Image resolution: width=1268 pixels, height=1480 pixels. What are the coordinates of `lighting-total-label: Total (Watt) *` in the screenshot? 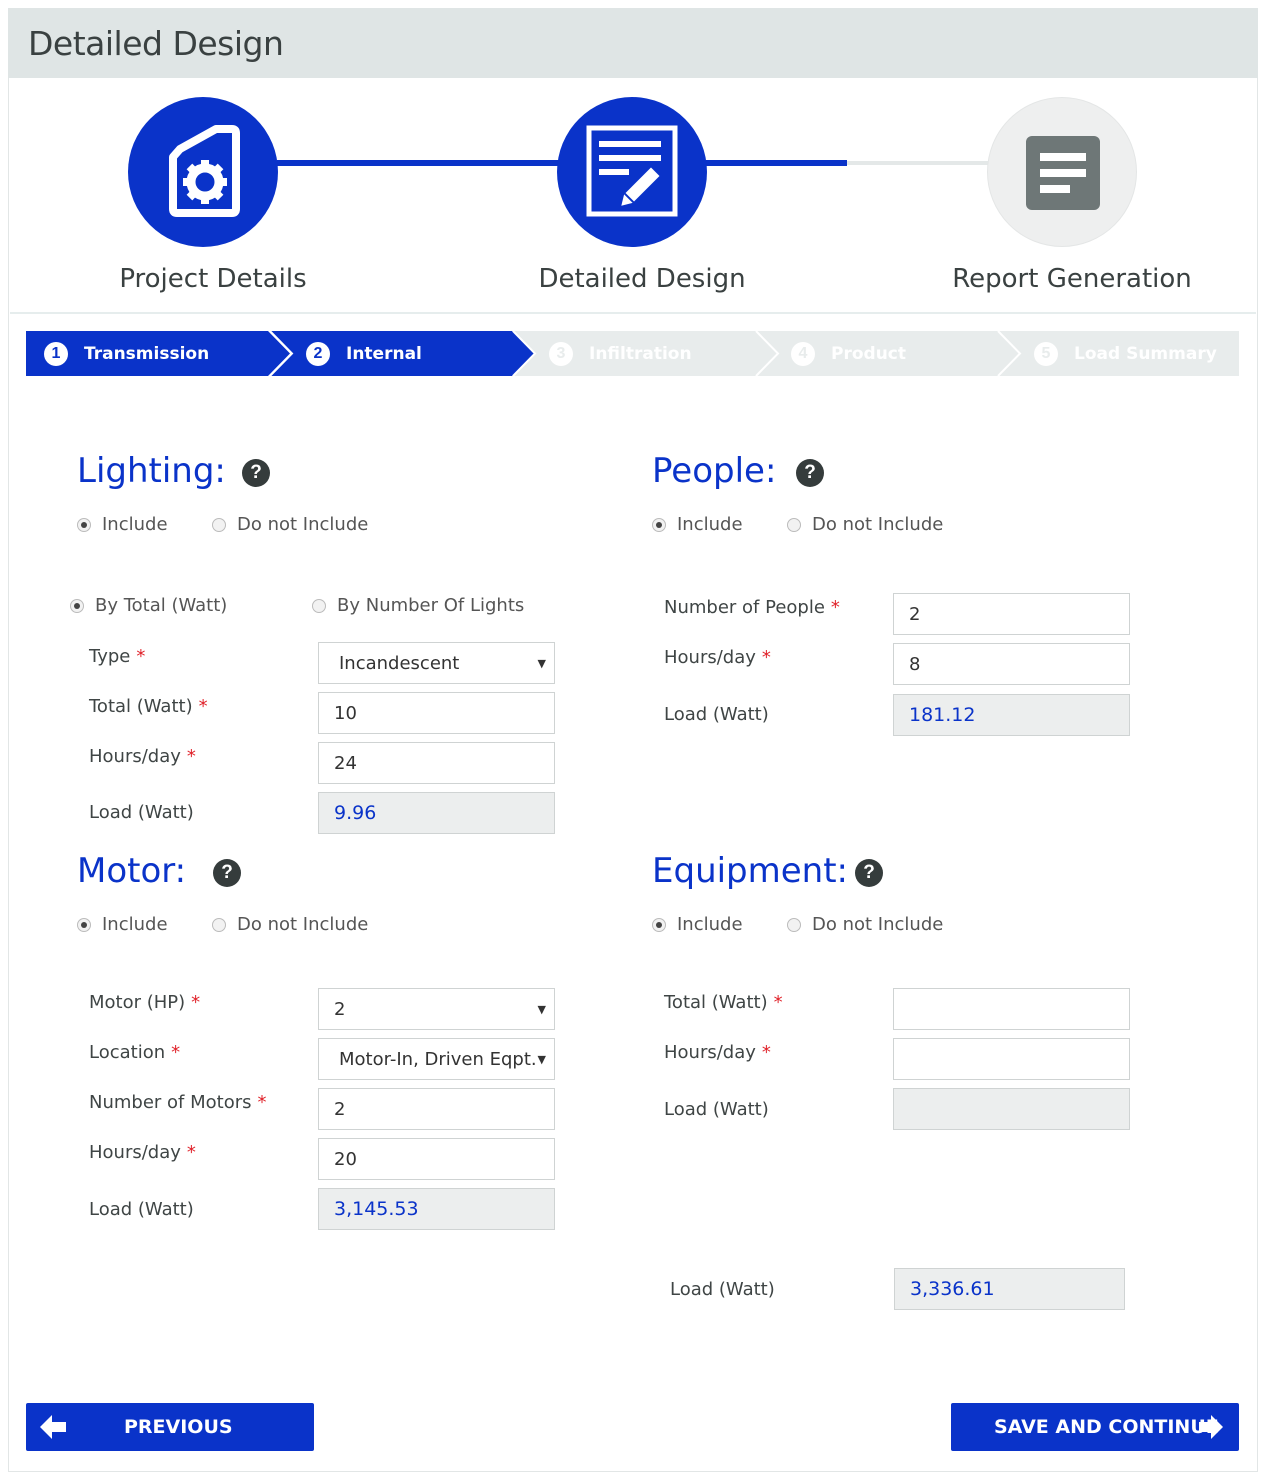 It's located at (148, 706).